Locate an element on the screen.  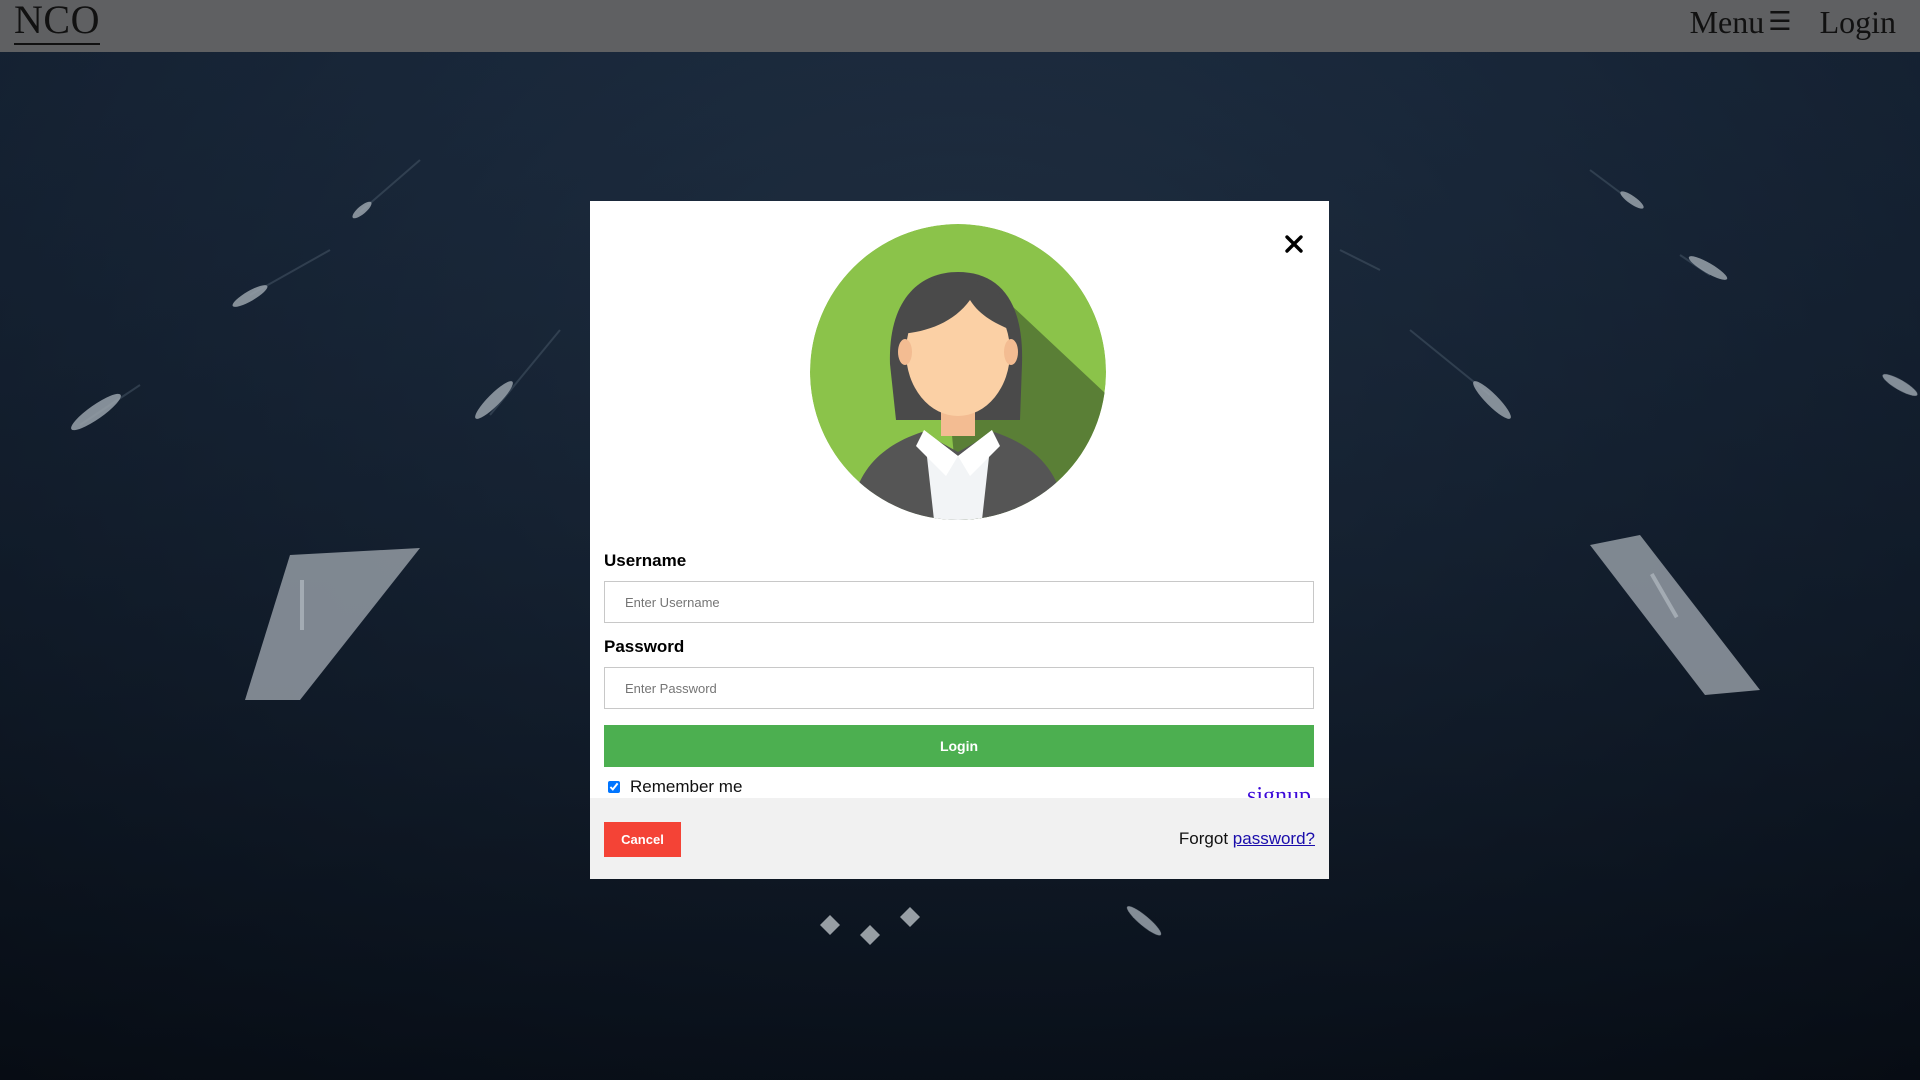
menu-label: Menu is located at coordinates (1727, 21).